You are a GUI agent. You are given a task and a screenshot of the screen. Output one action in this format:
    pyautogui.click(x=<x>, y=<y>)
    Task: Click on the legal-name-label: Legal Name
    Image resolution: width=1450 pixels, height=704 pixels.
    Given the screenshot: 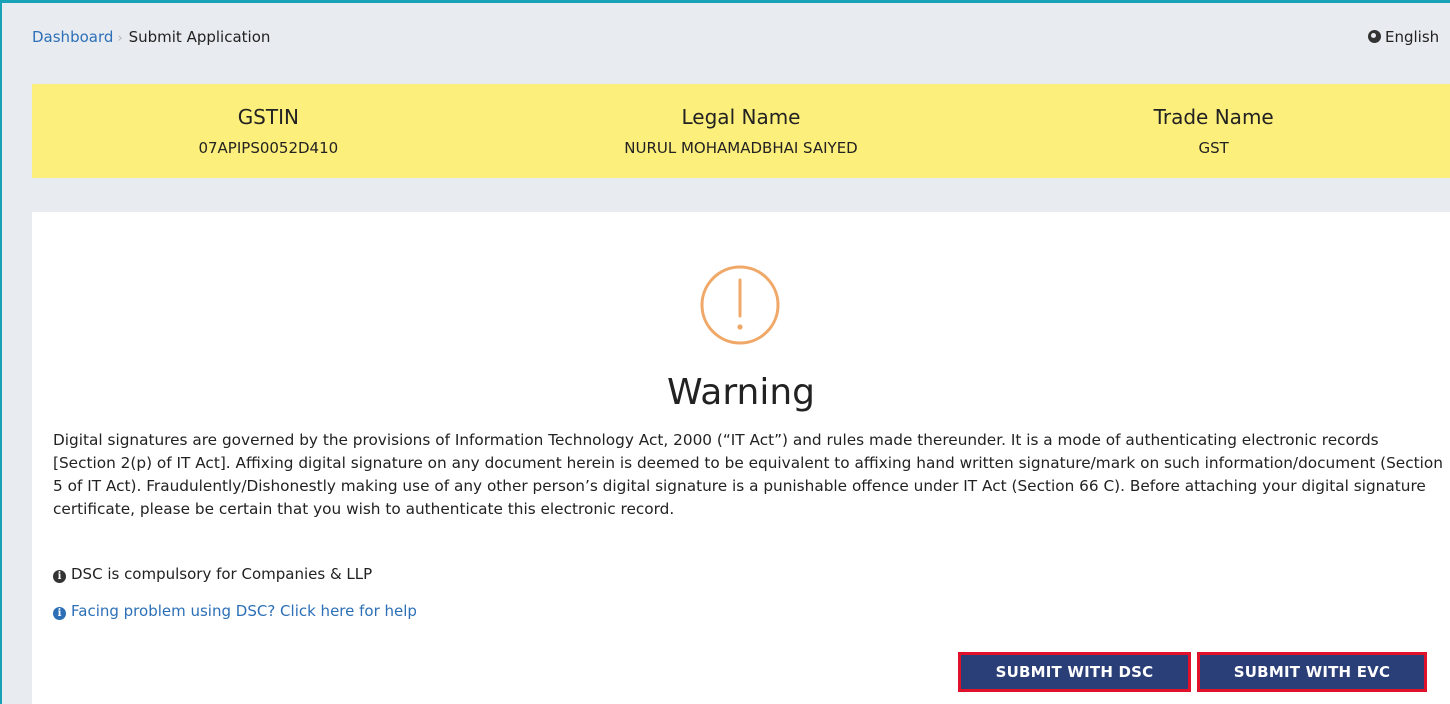 What is the action you would take?
    pyautogui.click(x=741, y=117)
    